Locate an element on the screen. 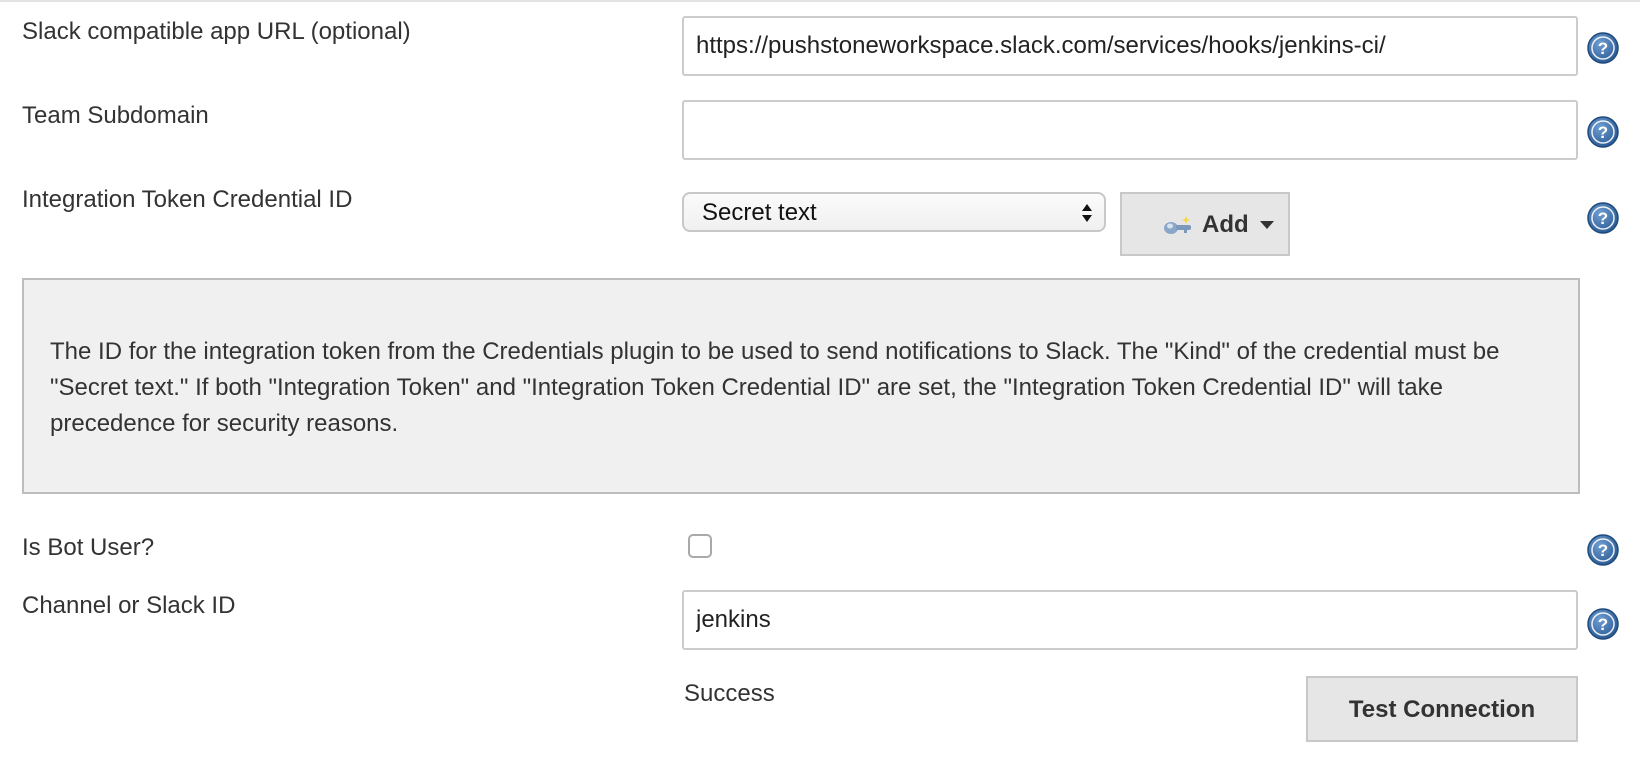  credential-select-value: Secret text is located at coordinates (759, 212).